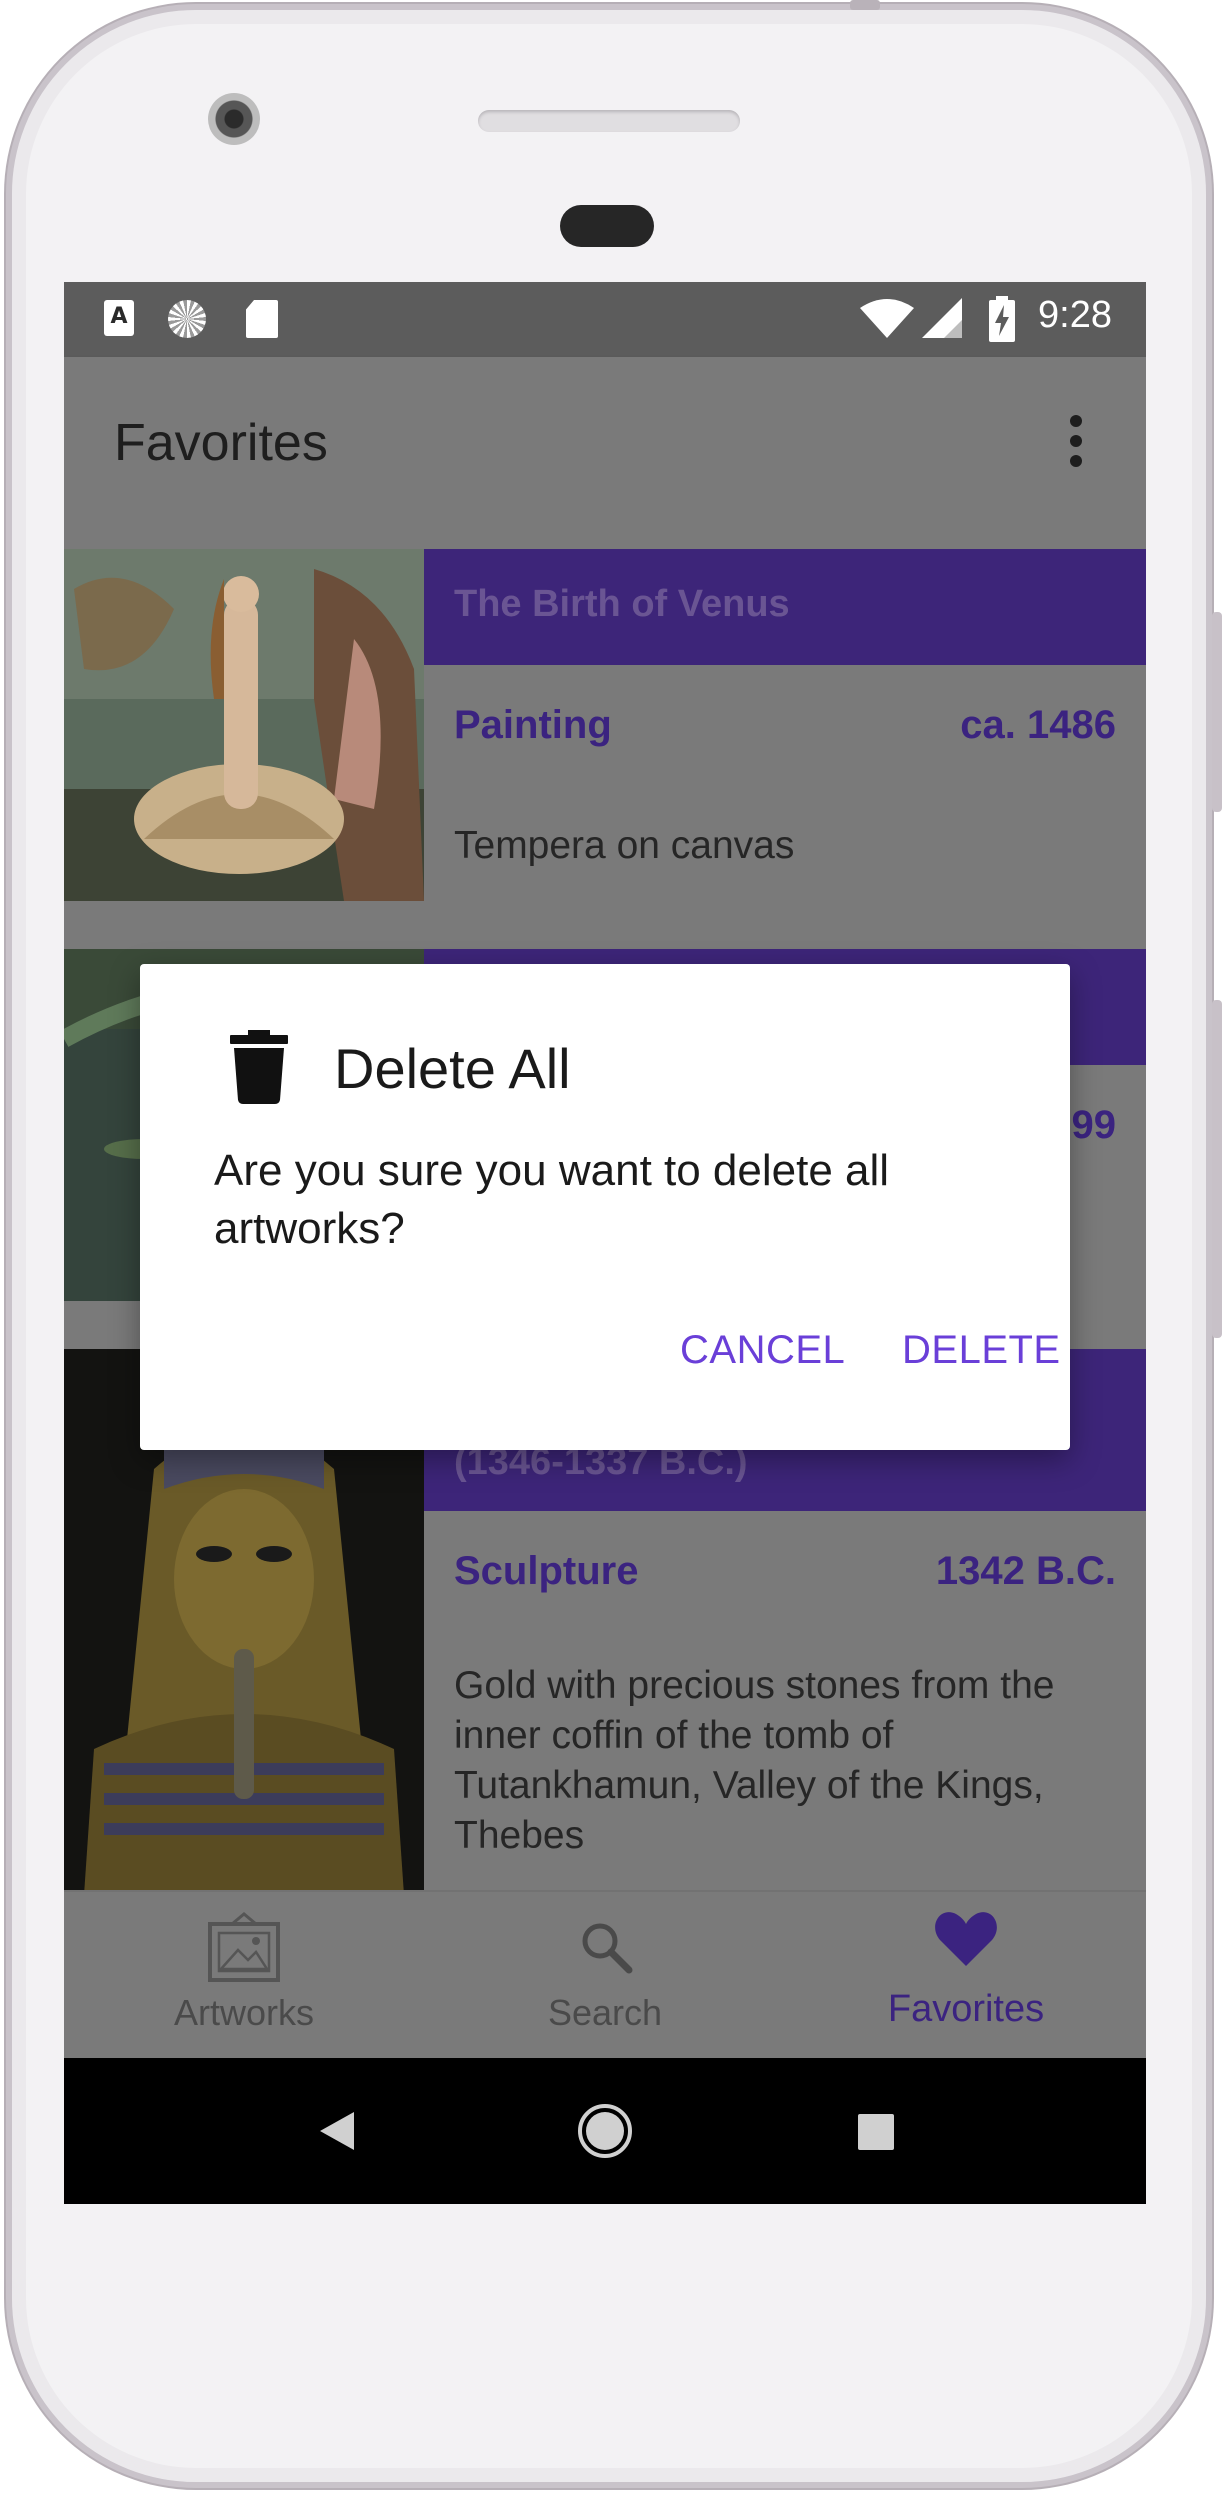 This screenshot has width=1222, height=2498. What do you see at coordinates (865, 5) in the screenshot?
I see `top-button` at bounding box center [865, 5].